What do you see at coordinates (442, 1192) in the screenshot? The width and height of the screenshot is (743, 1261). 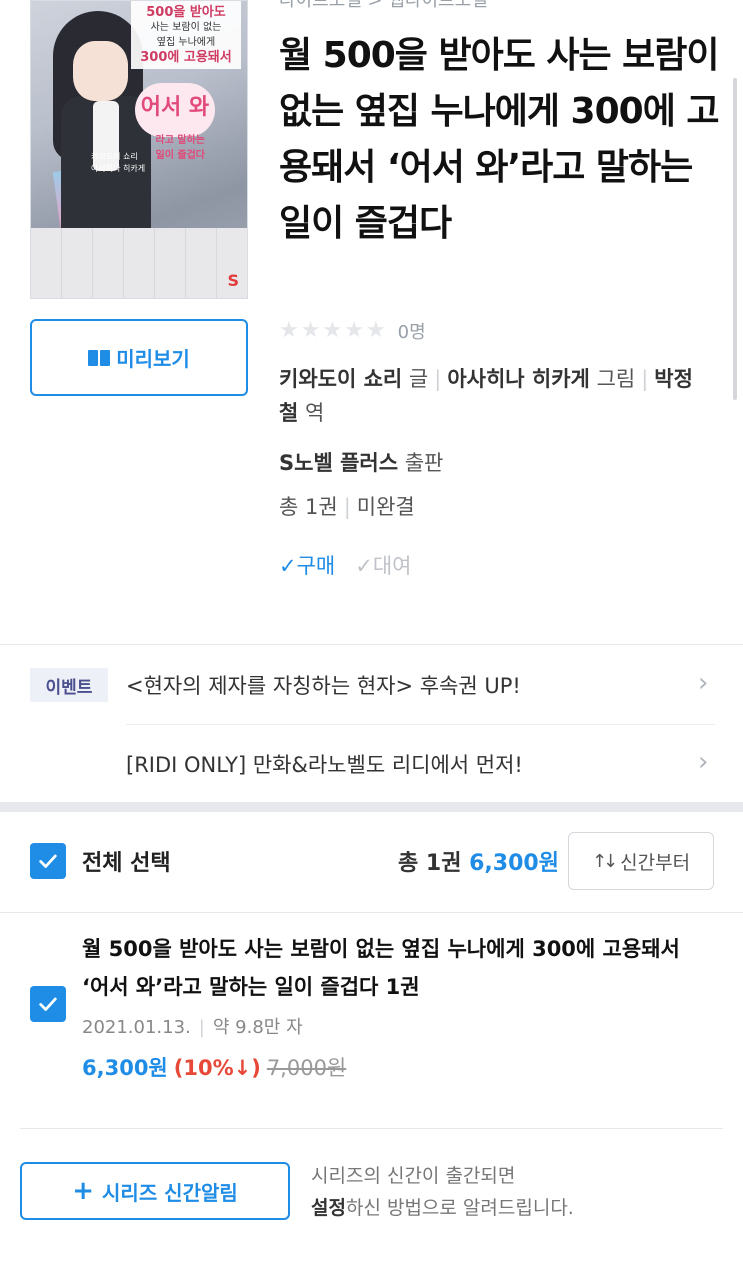 I see `series-alarm-description: 시리즈의 신간이 출간되면 설정하신 방법으로 알려드립니다.` at bounding box center [442, 1192].